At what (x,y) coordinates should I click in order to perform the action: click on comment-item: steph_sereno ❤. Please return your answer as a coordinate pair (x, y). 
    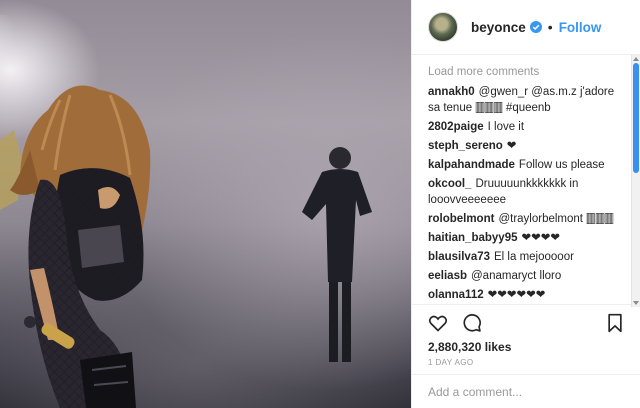
    Looking at the image, I should click on (527, 146).